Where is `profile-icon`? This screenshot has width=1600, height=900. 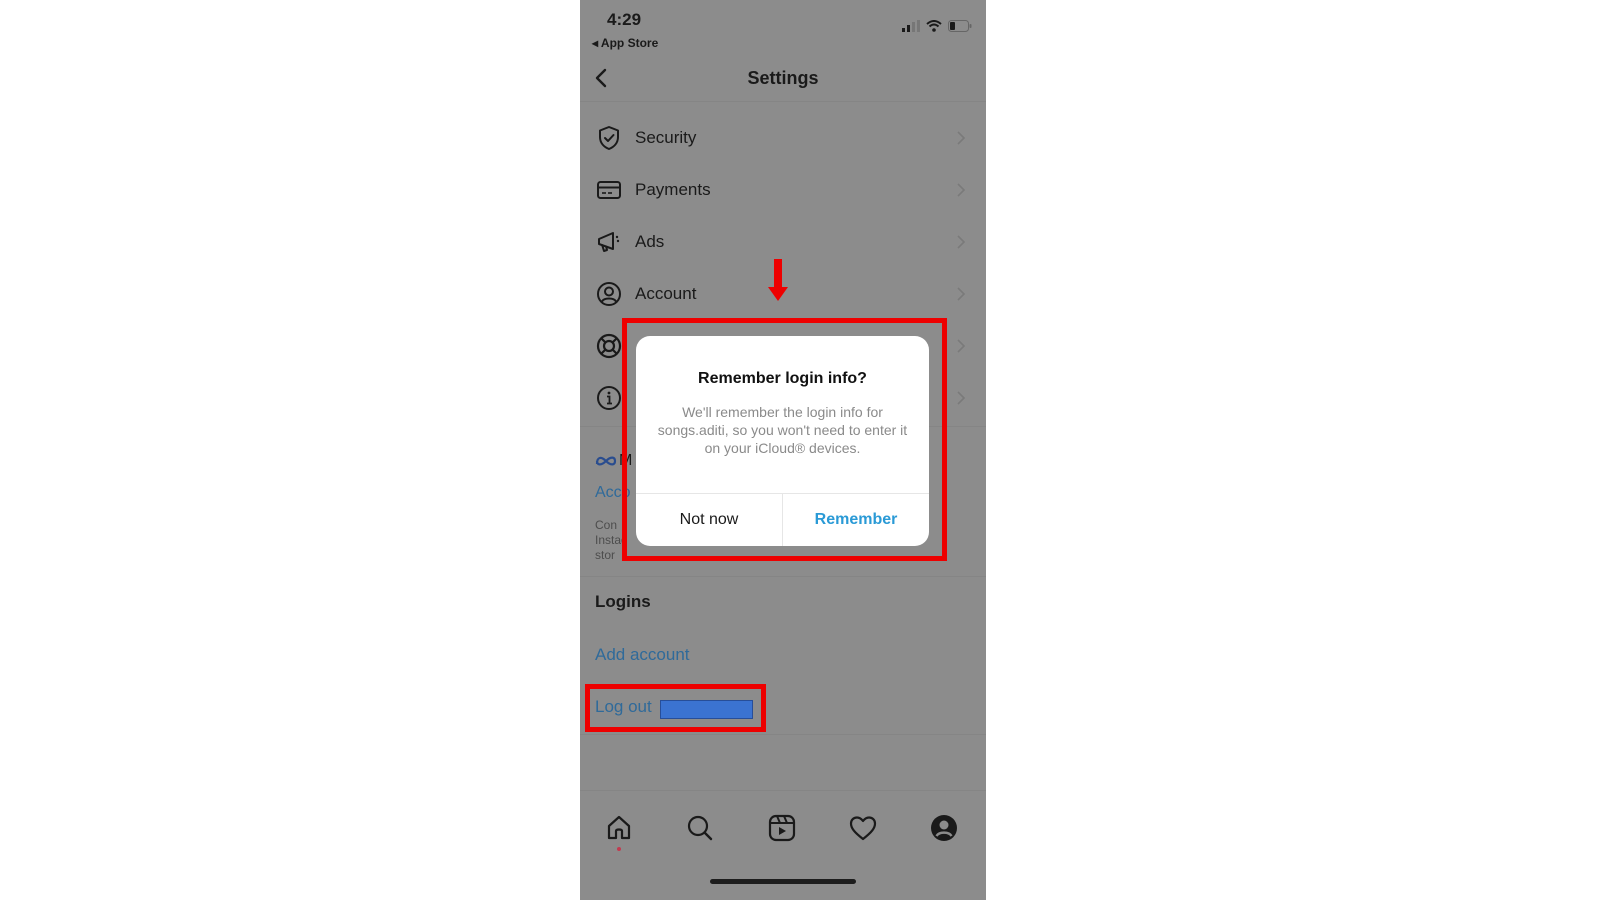
profile-icon is located at coordinates (944, 828).